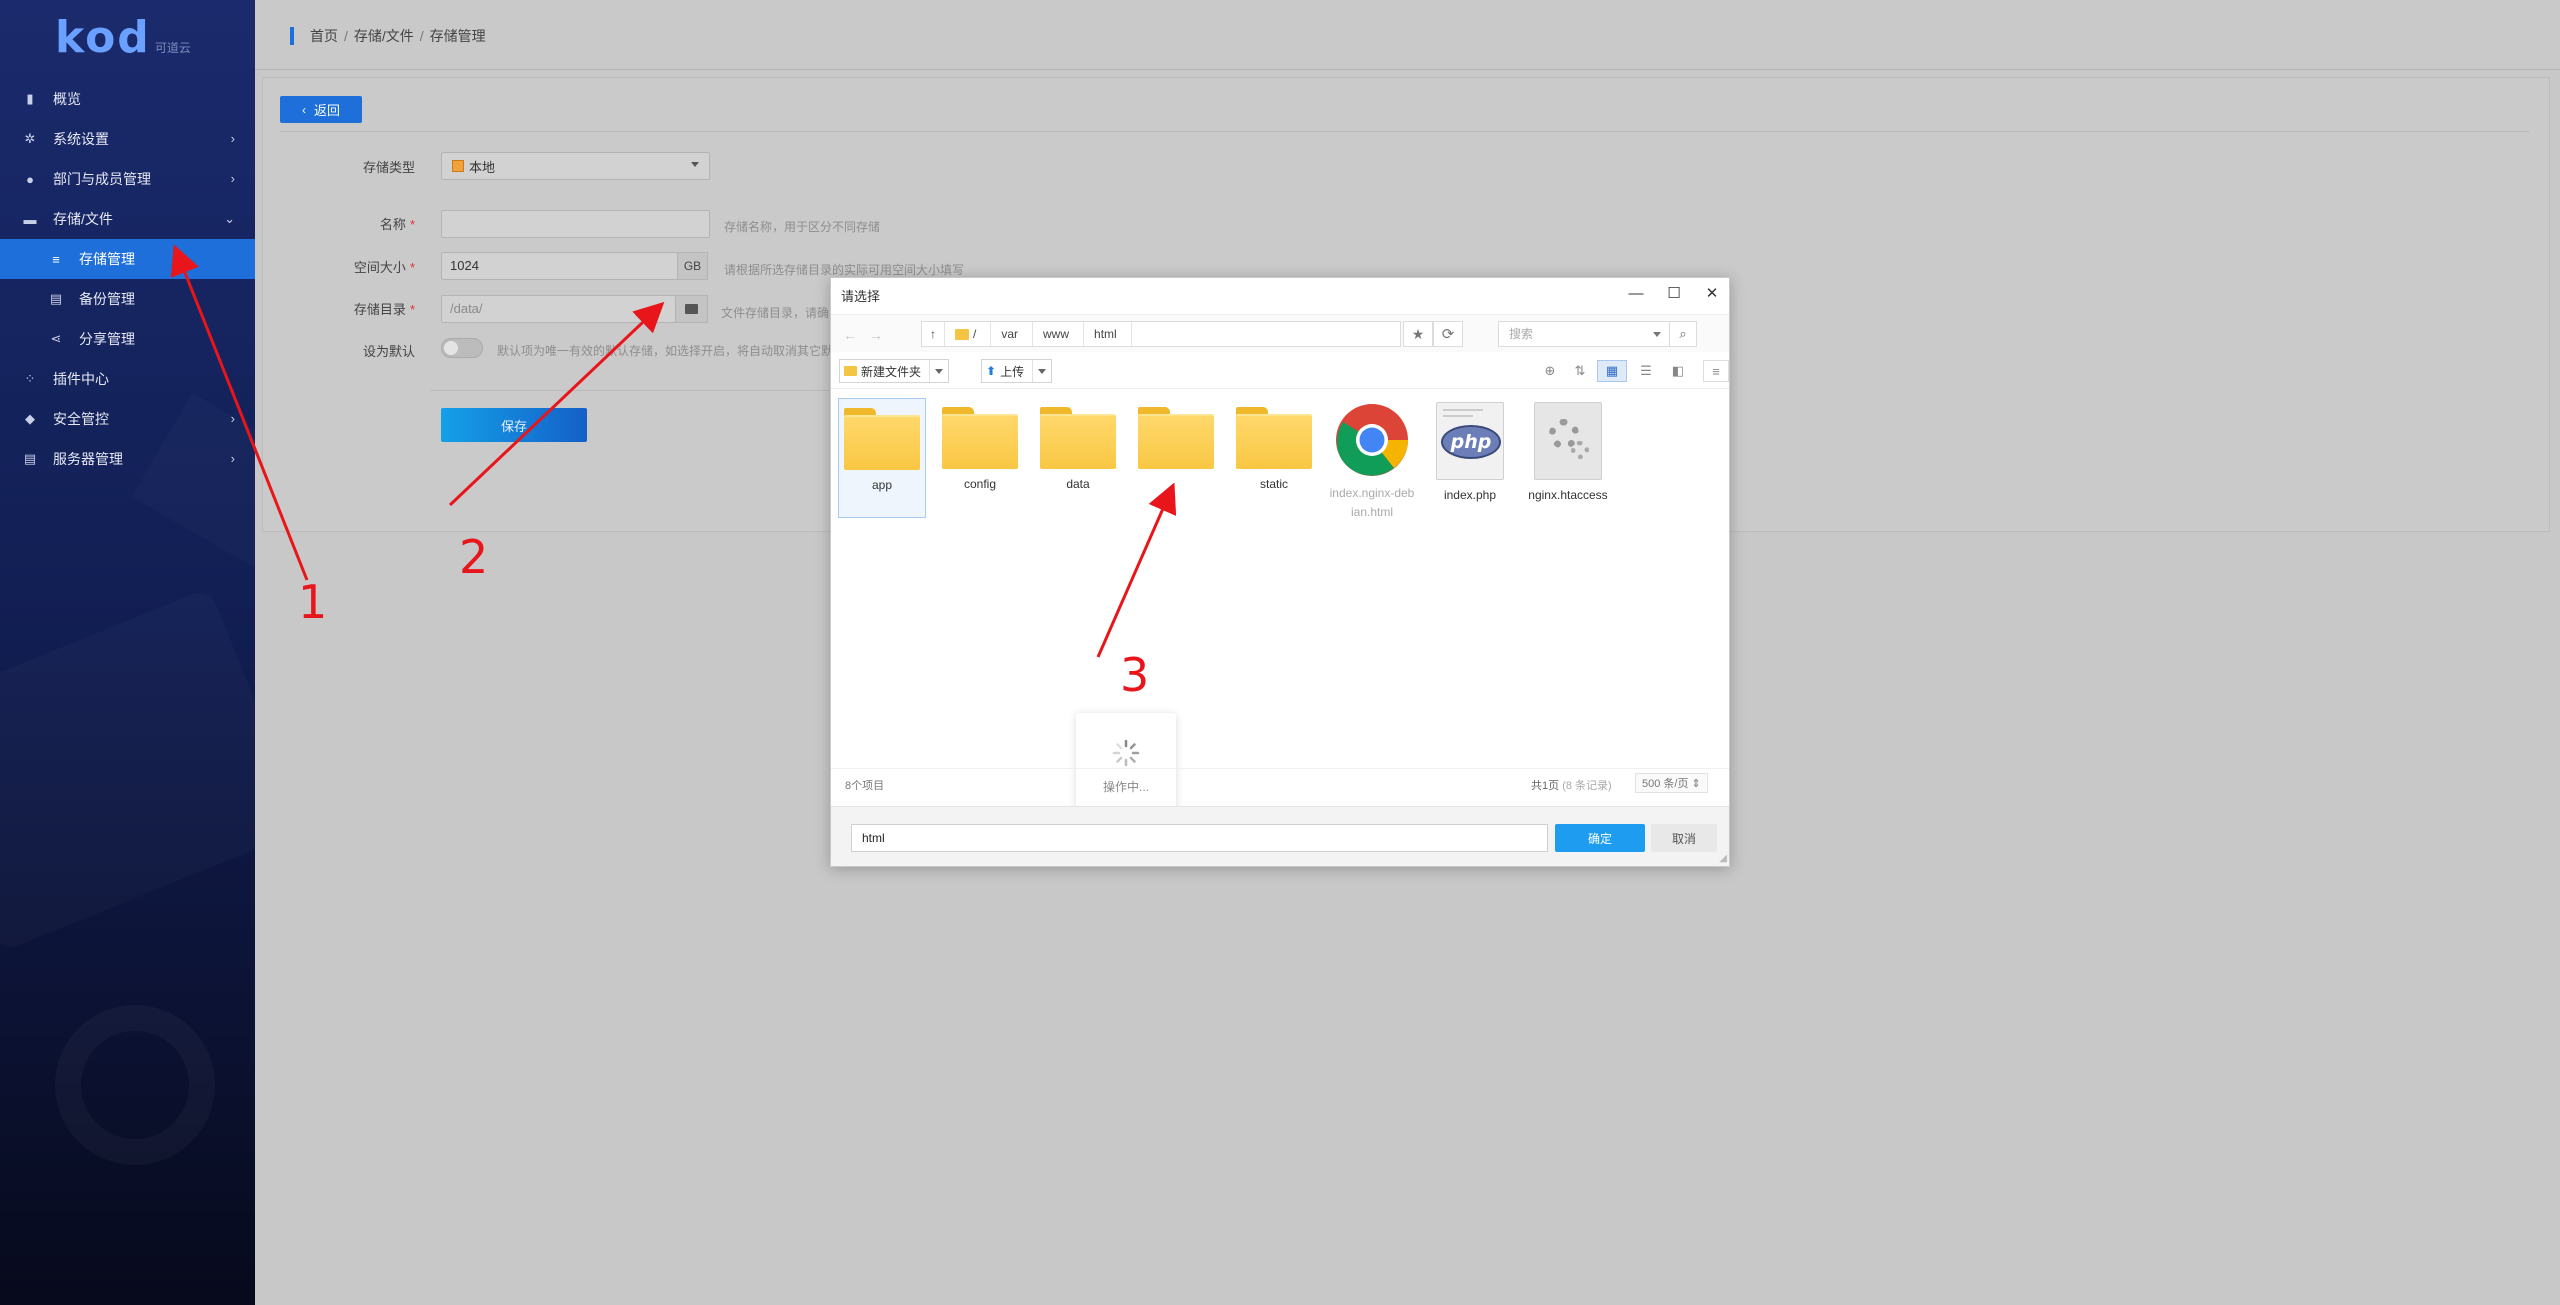 The width and height of the screenshot is (2560, 1305). What do you see at coordinates (968, 334) in the screenshot?
I see `path-segment-root: /` at bounding box center [968, 334].